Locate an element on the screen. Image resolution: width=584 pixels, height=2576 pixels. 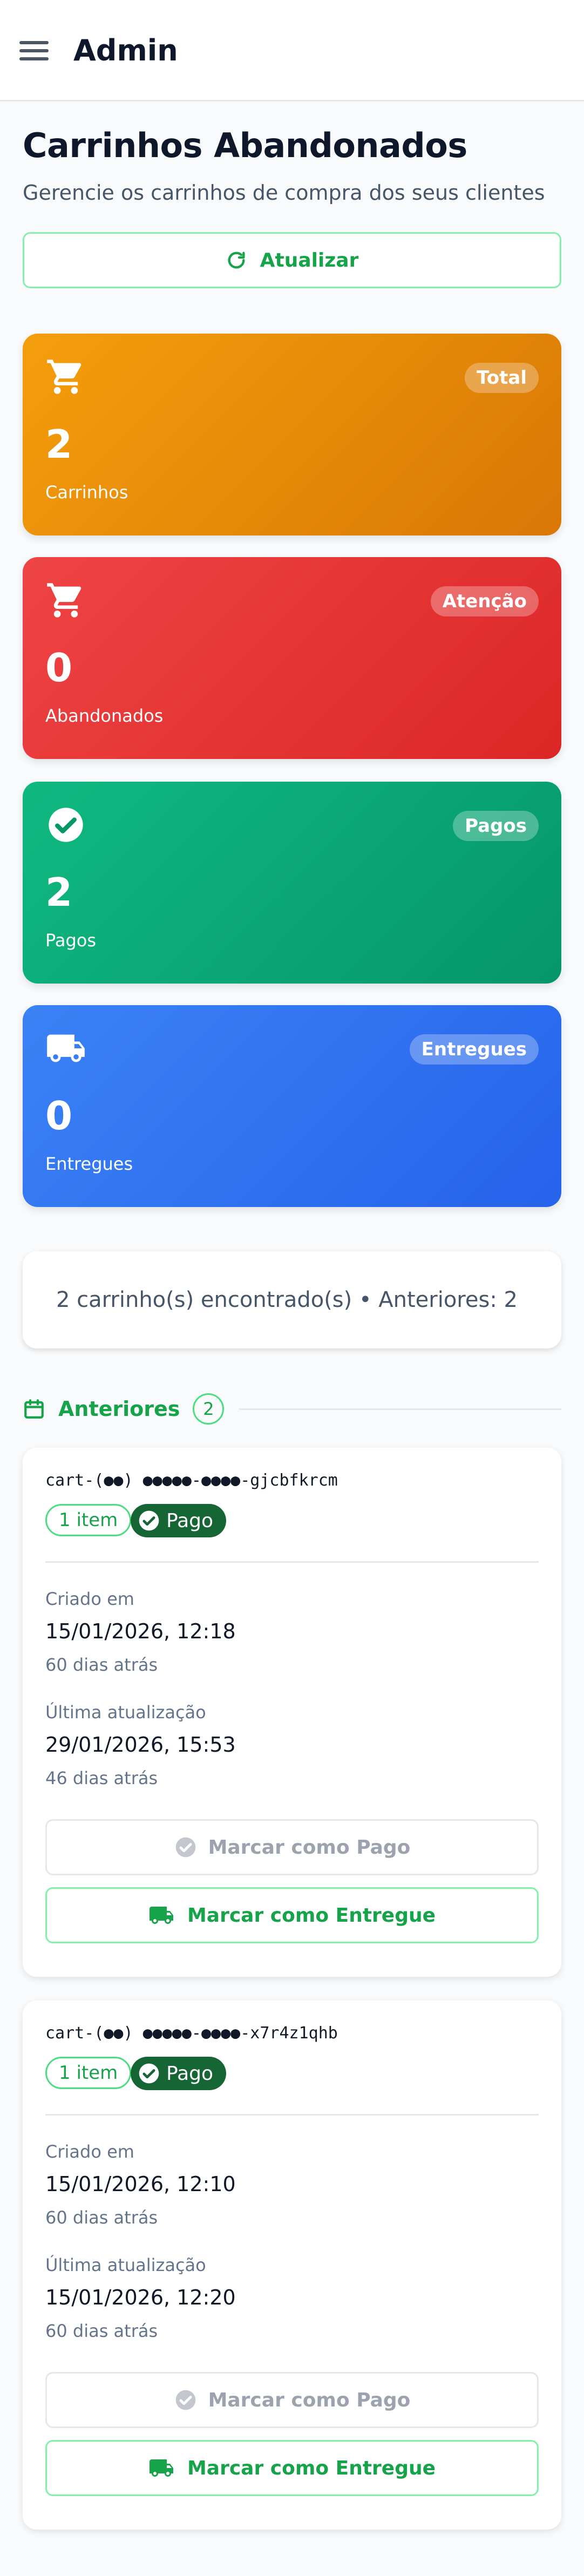
calendar-icon is located at coordinates (34, 1409).